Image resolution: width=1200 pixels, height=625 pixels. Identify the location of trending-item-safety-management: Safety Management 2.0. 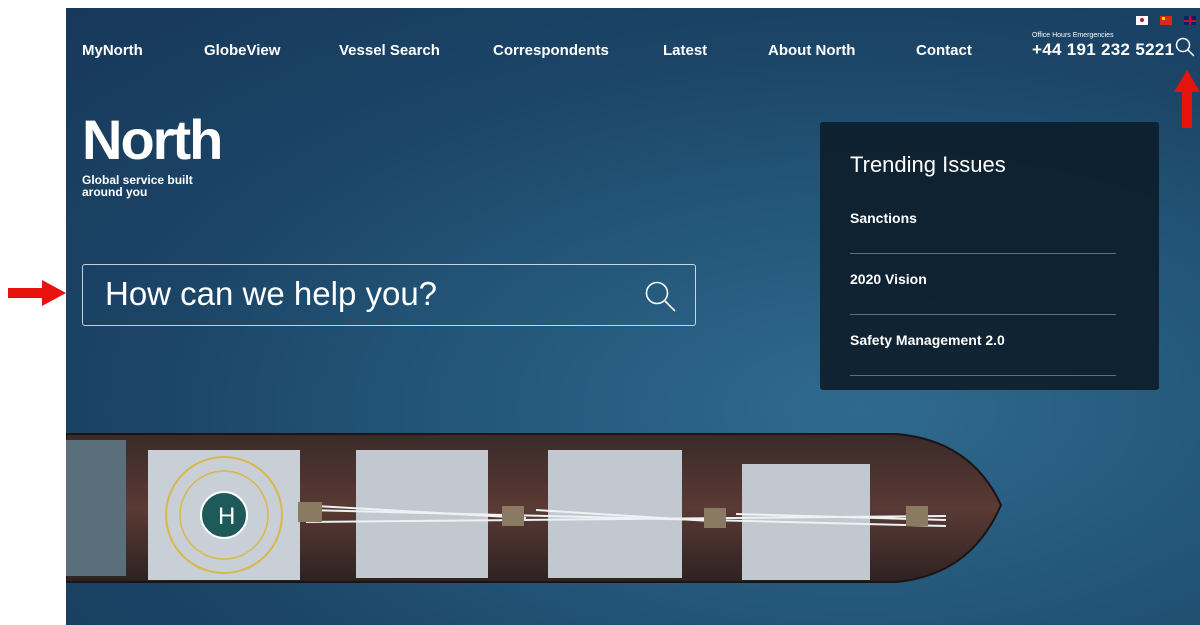
(983, 345).